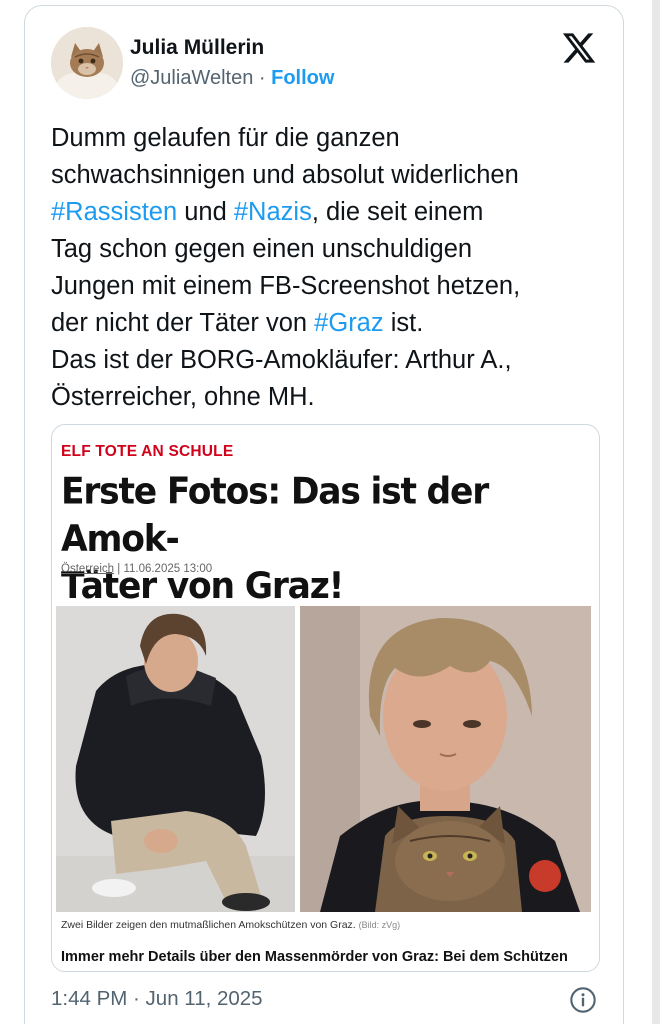 This screenshot has width=660, height=1024. Describe the element at coordinates (273, 212) in the screenshot. I see `hashtag-nazis: #Nazis` at that location.